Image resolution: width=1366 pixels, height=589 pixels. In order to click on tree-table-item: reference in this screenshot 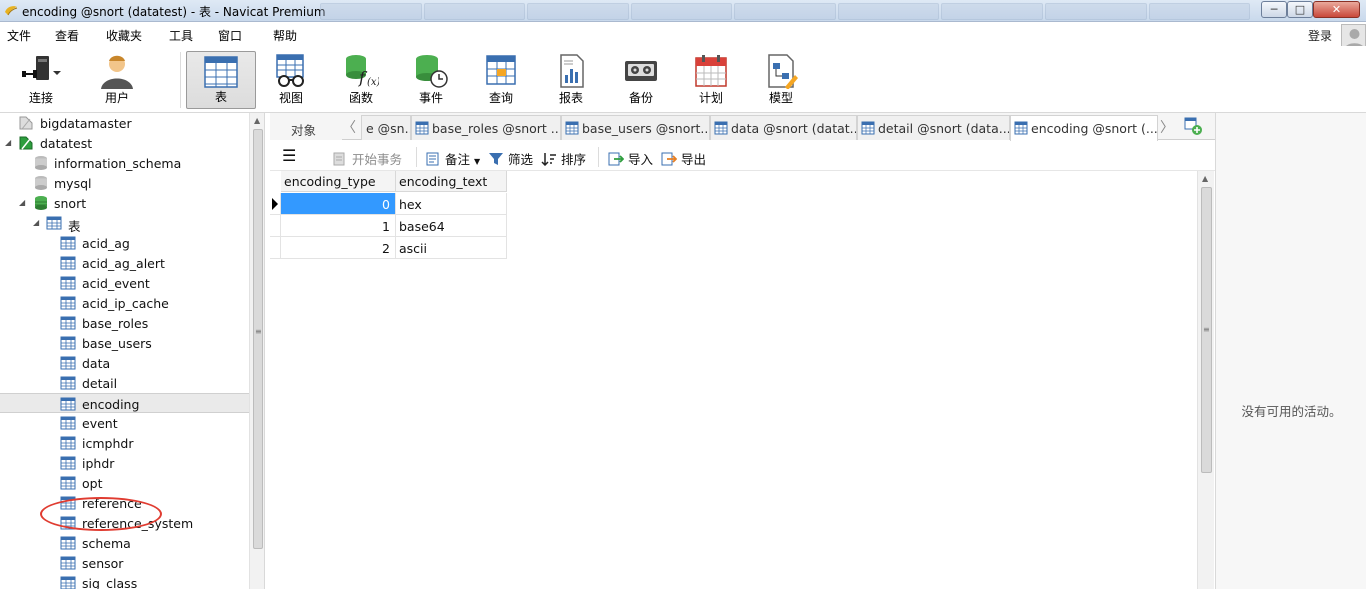, I will do `click(125, 503)`.